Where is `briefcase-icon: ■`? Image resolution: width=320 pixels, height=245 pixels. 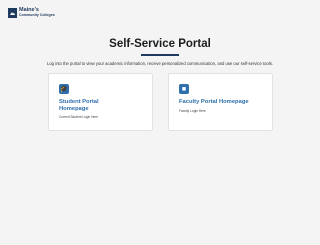 briefcase-icon: ■ is located at coordinates (184, 89).